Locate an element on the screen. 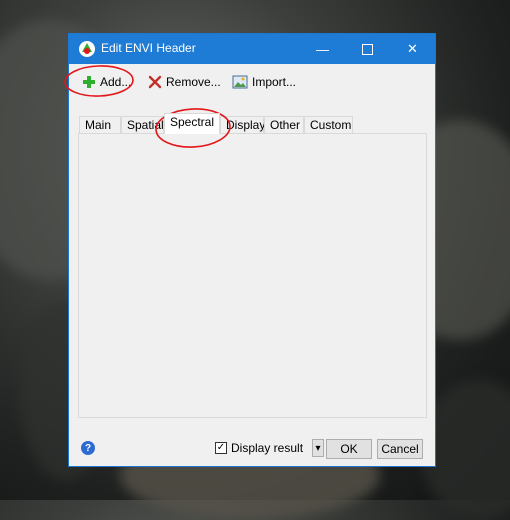 Image resolution: width=510 pixels, height=520 pixels. tab-spatial: Spatial is located at coordinates (142, 124).